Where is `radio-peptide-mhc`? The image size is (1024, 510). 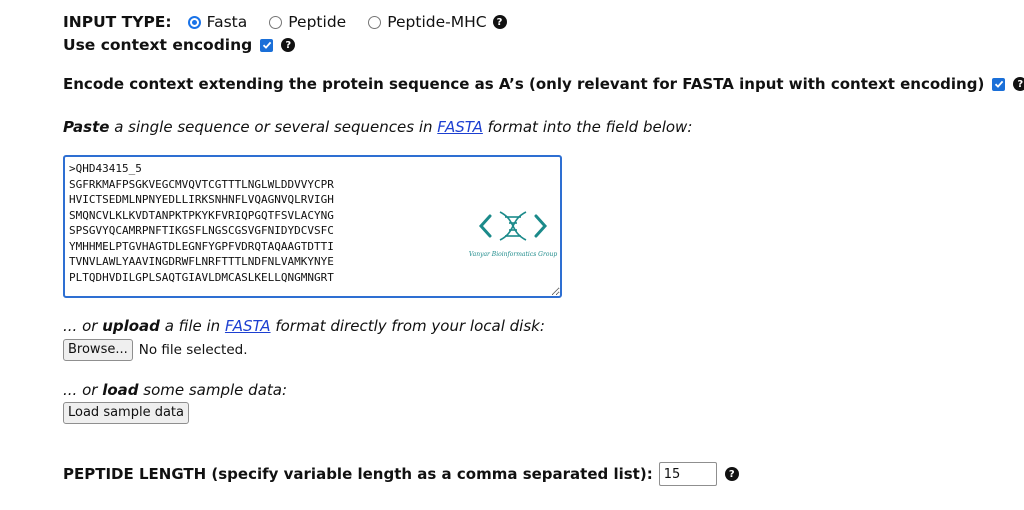
radio-peptide-mhc is located at coordinates (375, 22).